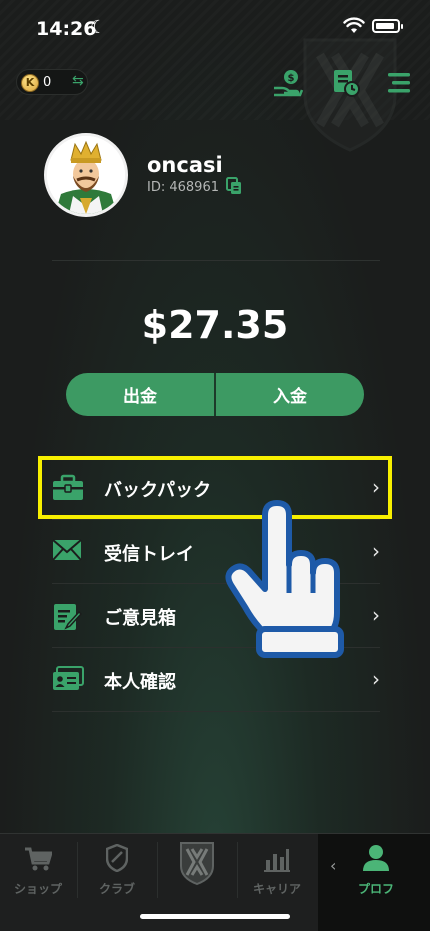 This screenshot has height=931, width=430. I want to click on cart-icon, so click(38, 859).